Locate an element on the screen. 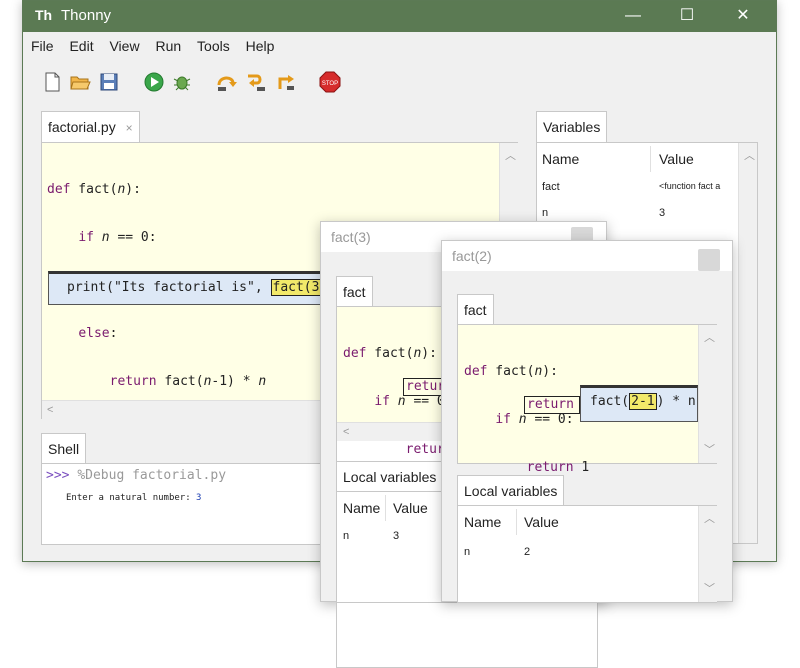 This screenshot has height=668, width=800. menu-view: View is located at coordinates (124, 46).